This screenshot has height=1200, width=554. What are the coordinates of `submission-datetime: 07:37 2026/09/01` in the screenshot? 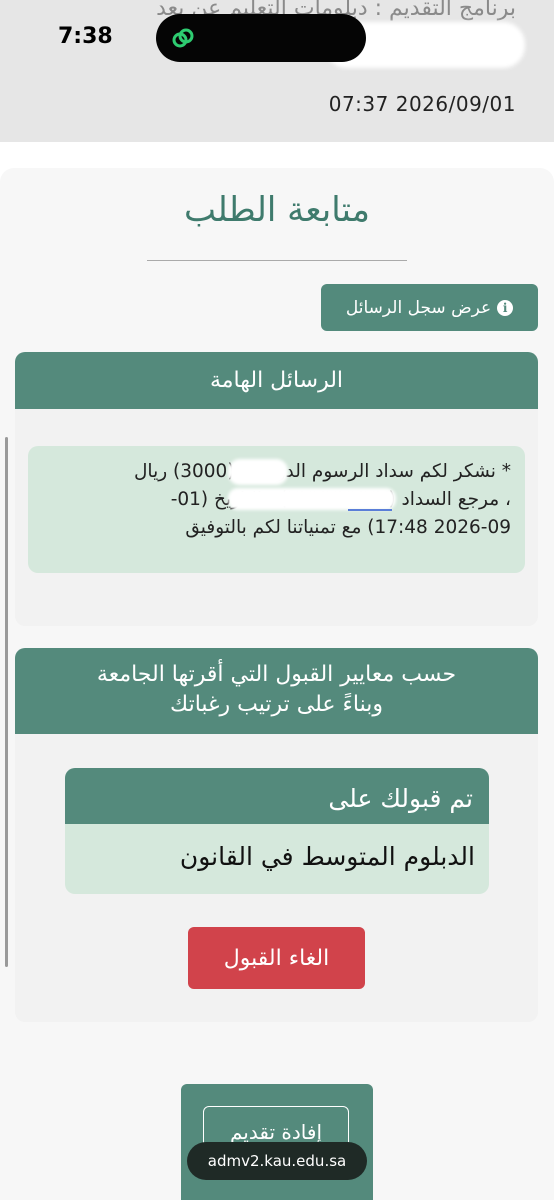 It's located at (422, 104).